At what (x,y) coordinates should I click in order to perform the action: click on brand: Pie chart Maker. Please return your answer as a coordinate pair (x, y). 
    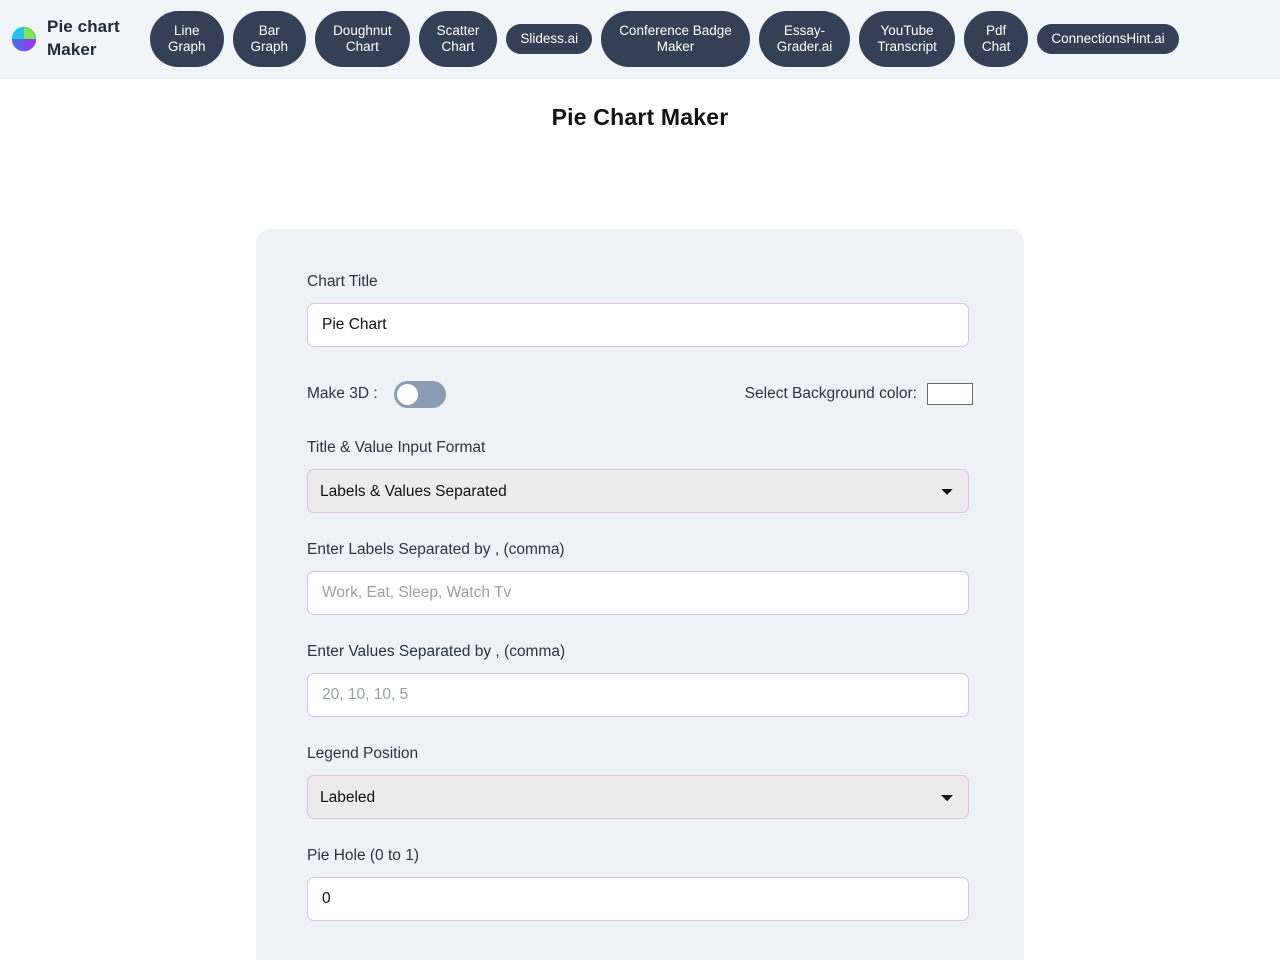
    Looking at the image, I should click on (75, 39).